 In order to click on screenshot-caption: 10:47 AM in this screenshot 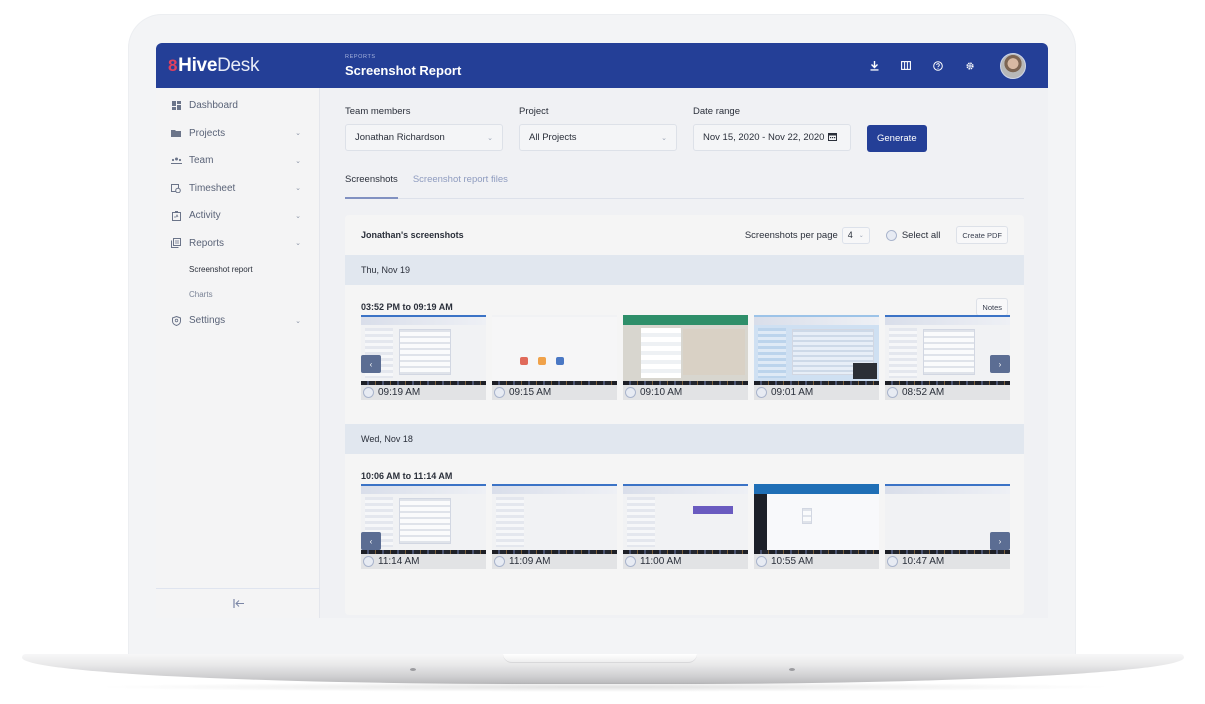, I will do `click(947, 561)`.